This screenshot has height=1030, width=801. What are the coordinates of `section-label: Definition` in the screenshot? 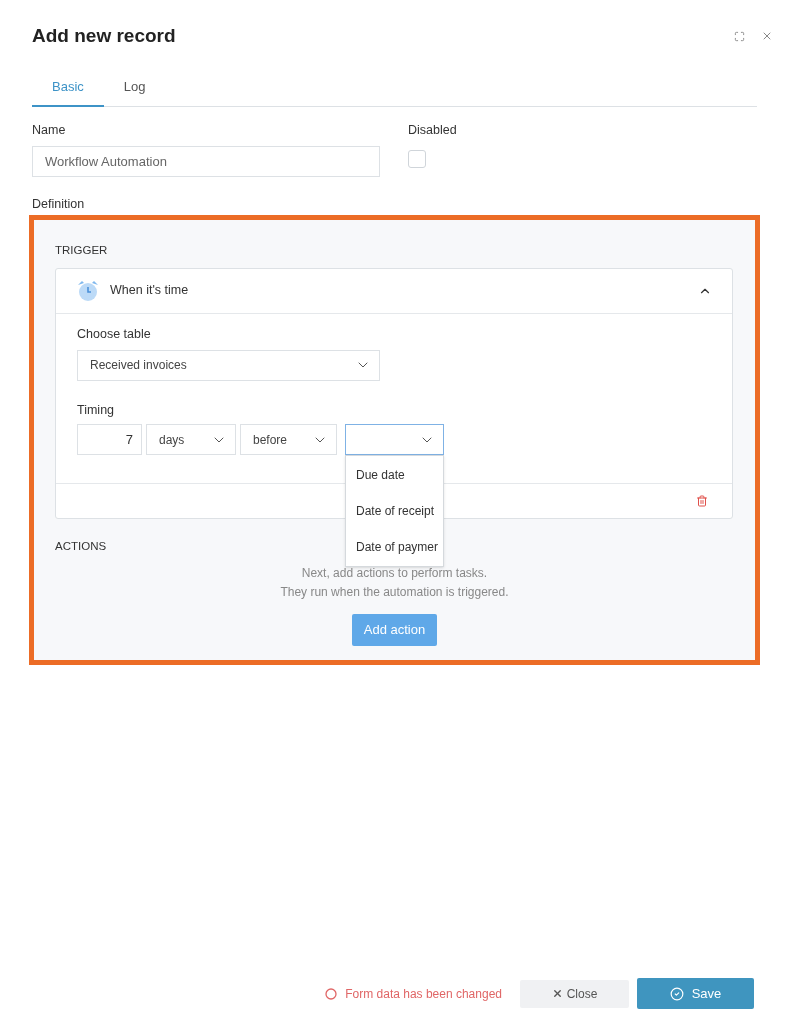 It's located at (59, 204).